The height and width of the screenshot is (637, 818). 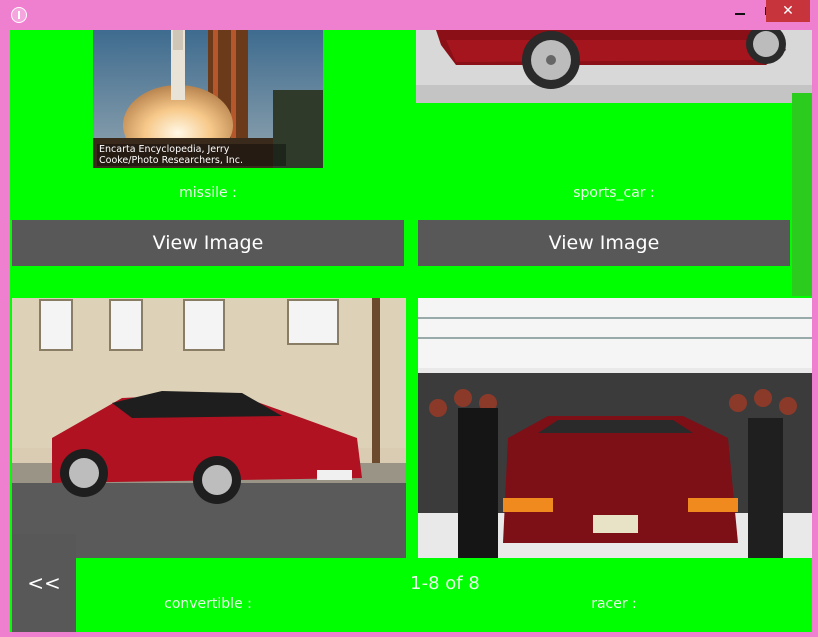 I want to click on app-icon, so click(x=19, y=15).